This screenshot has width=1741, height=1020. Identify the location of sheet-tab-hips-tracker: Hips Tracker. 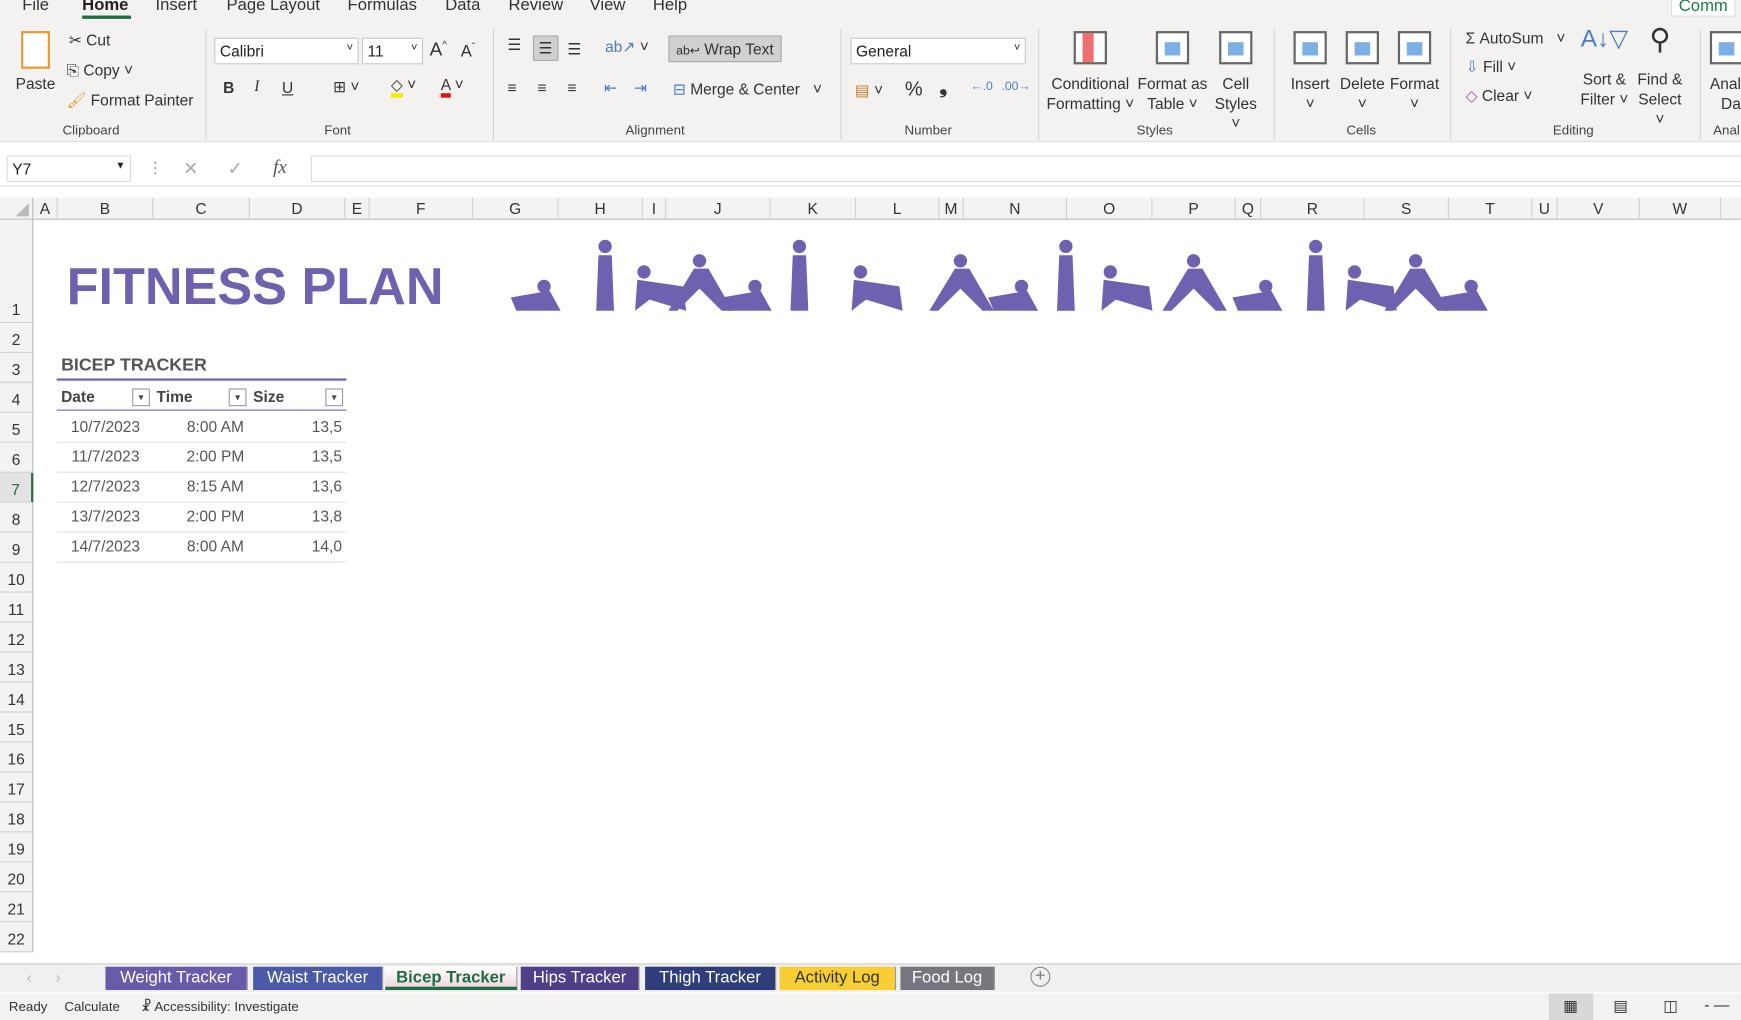
(580, 978).